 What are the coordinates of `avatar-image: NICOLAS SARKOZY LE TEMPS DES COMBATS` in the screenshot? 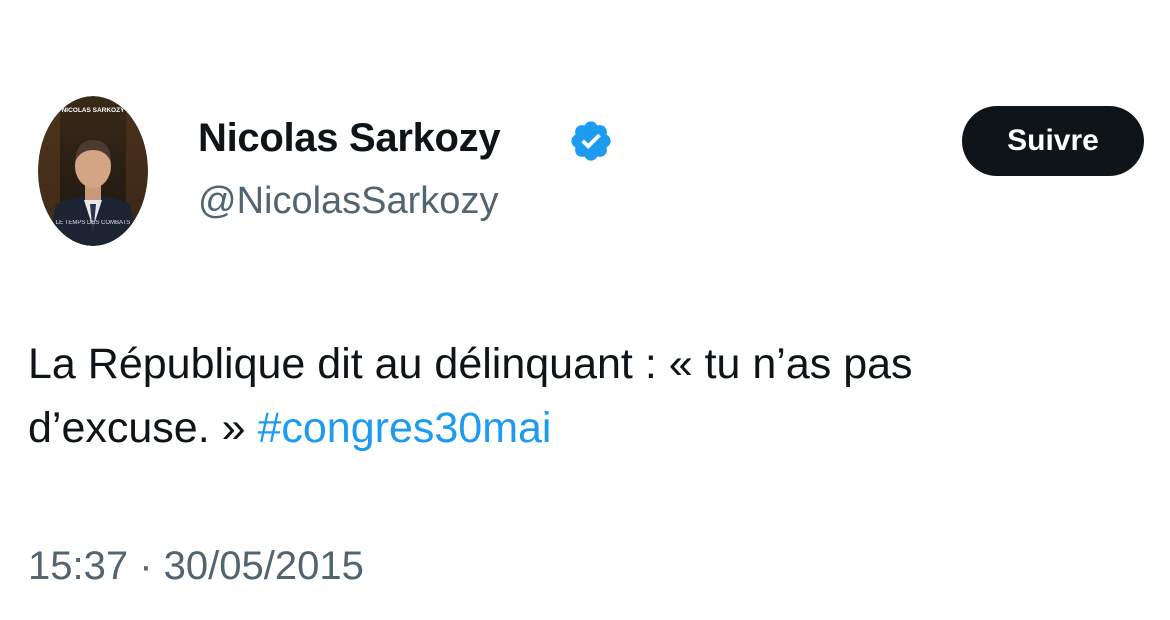 It's located at (93, 171).